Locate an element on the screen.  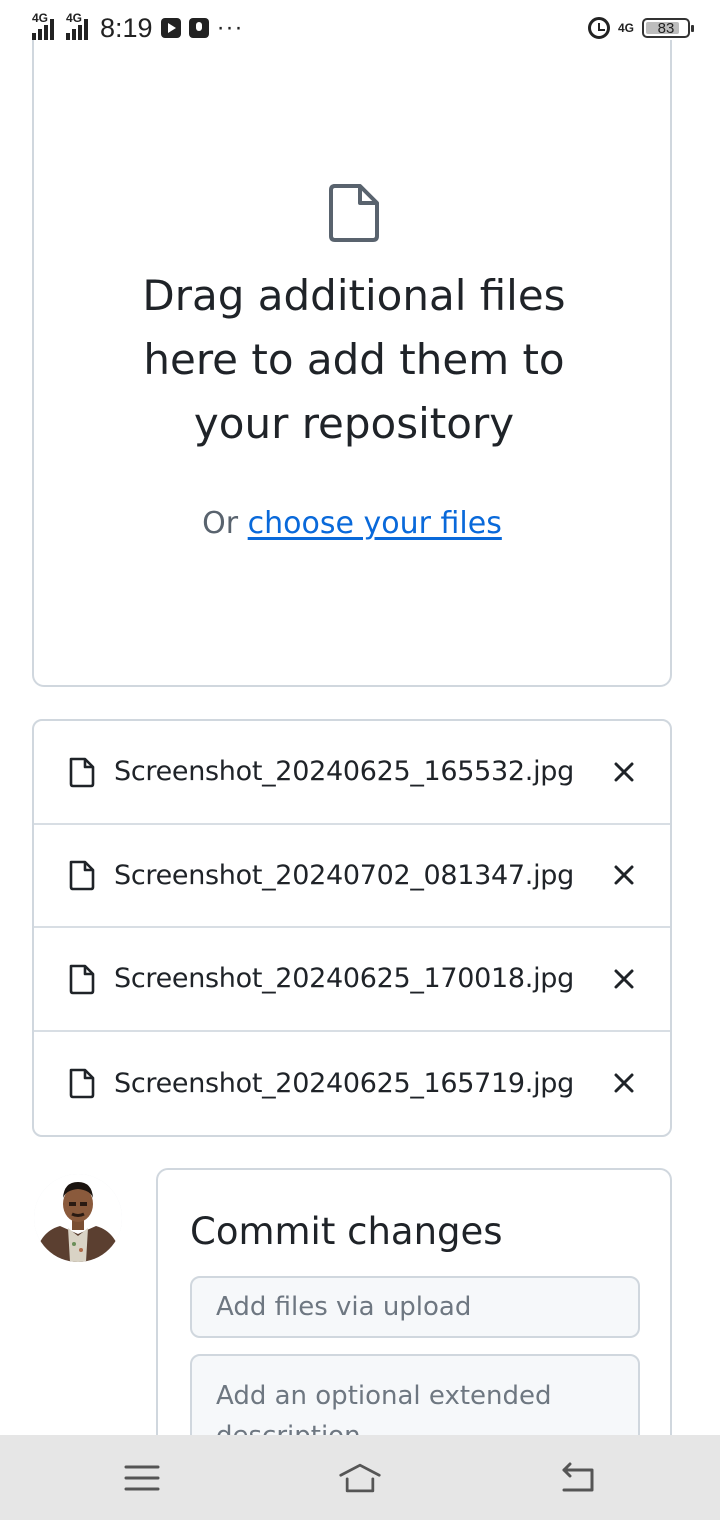
dropzone-line-2: here to add them to is located at coordinates (354, 359).